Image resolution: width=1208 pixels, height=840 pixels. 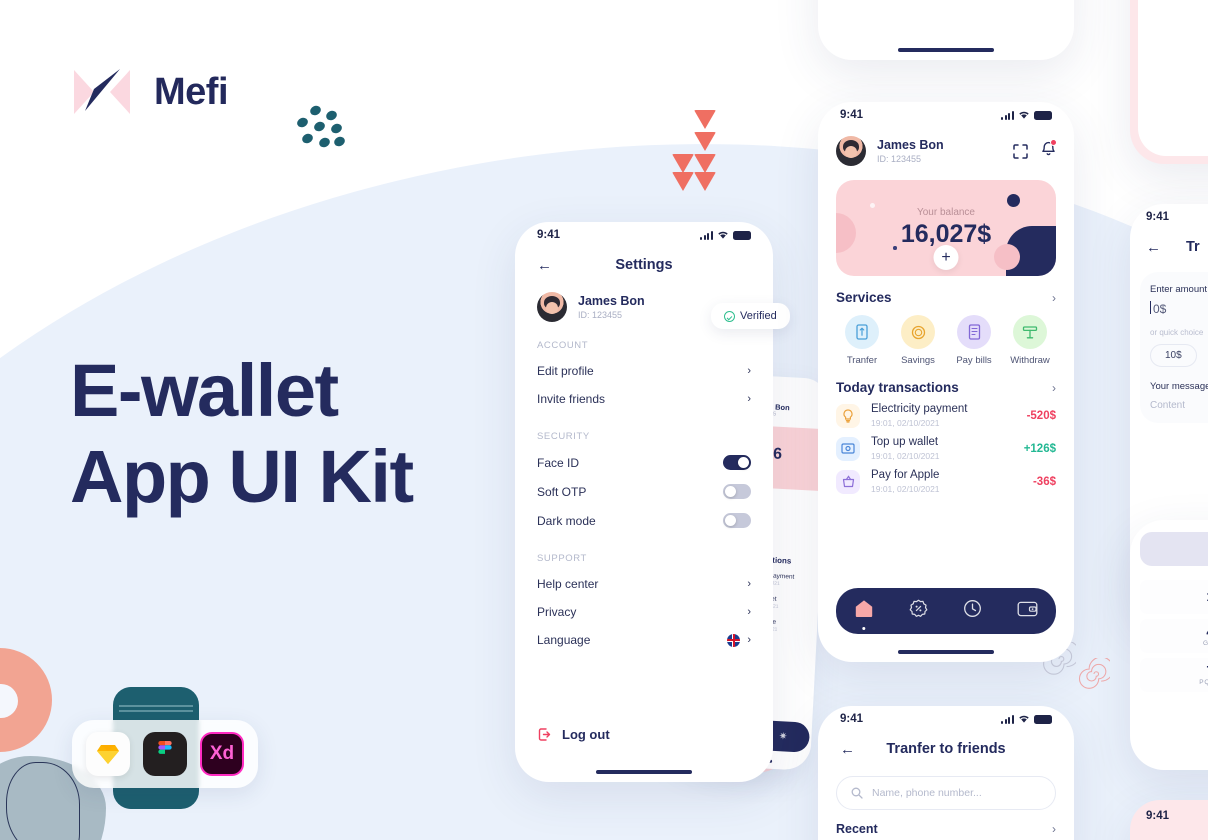 What do you see at coordinates (734, 640) in the screenshot?
I see `uk-flag-icon` at bounding box center [734, 640].